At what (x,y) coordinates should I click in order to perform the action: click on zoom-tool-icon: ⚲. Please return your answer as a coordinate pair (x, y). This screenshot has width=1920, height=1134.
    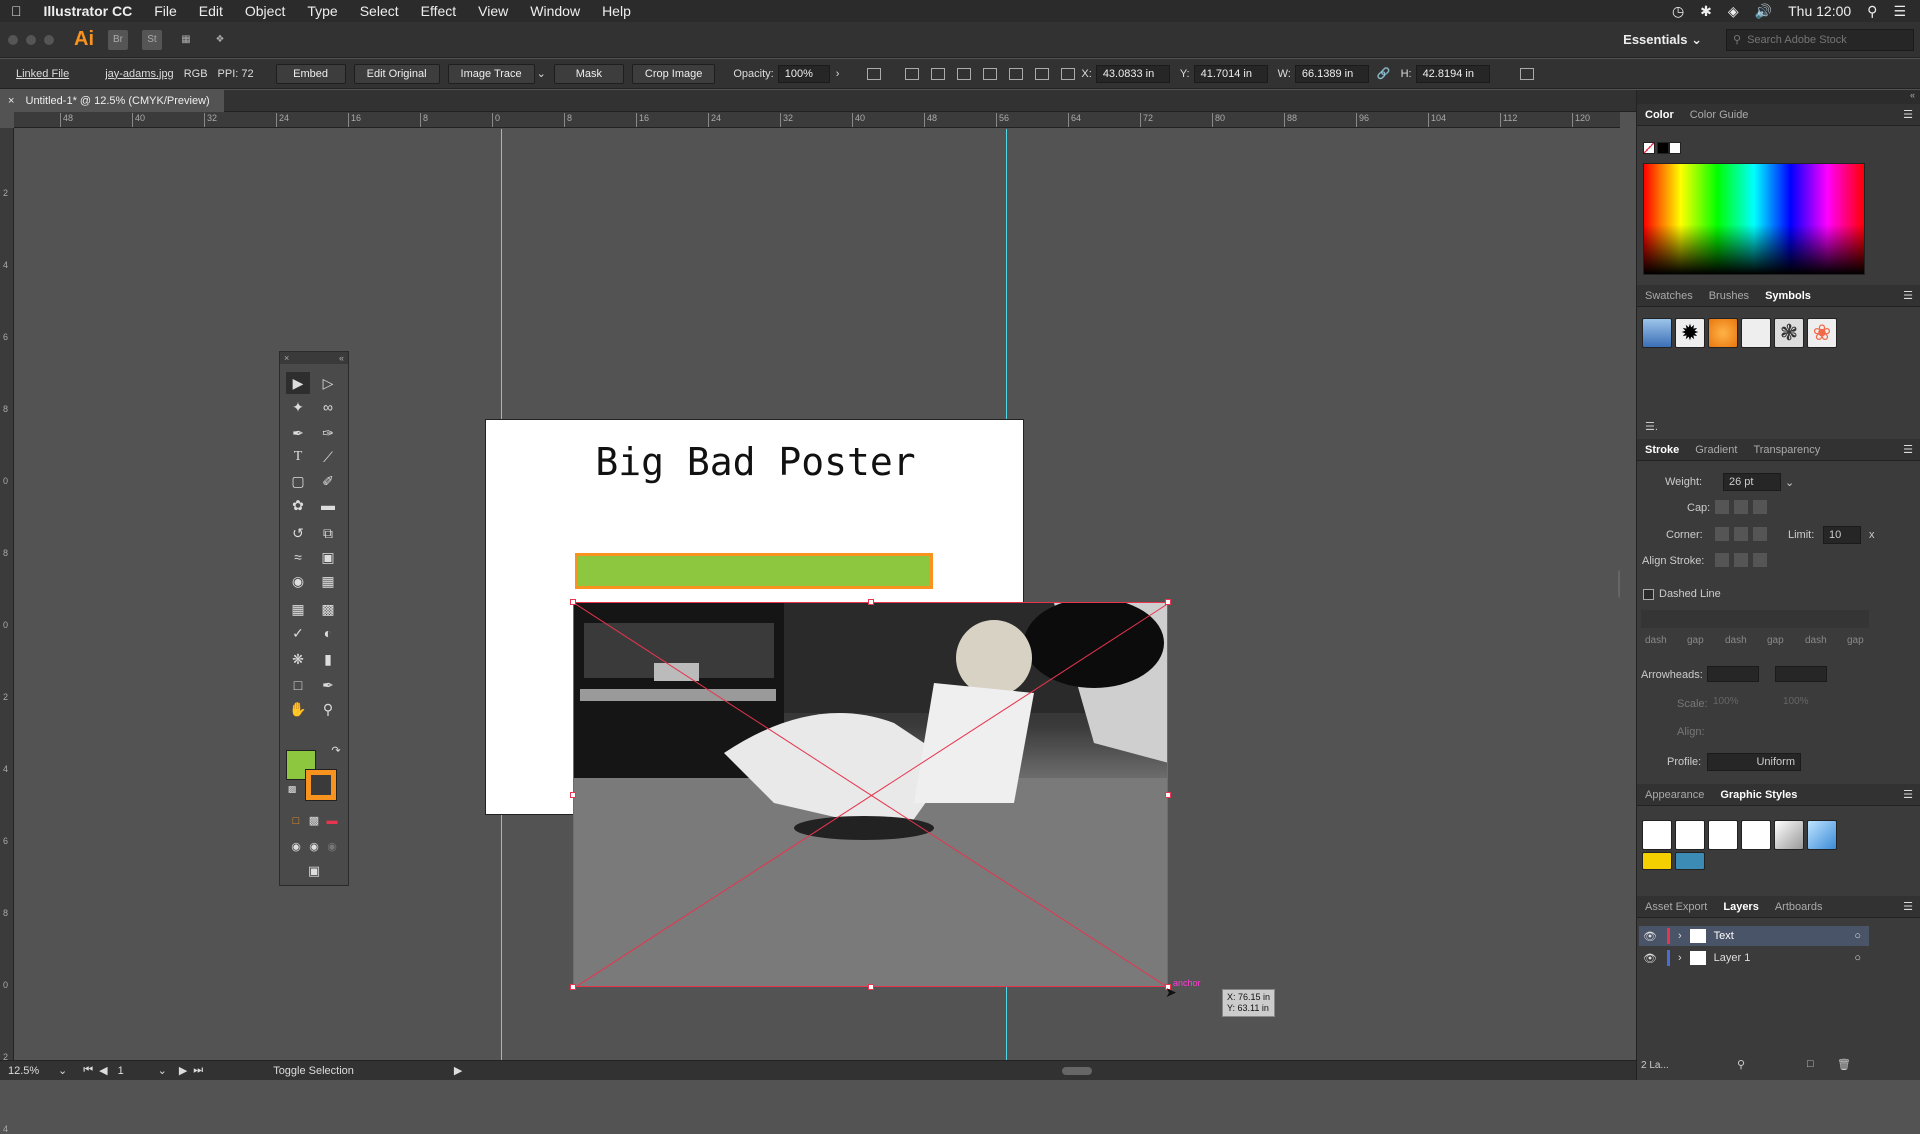
    Looking at the image, I should click on (328, 709).